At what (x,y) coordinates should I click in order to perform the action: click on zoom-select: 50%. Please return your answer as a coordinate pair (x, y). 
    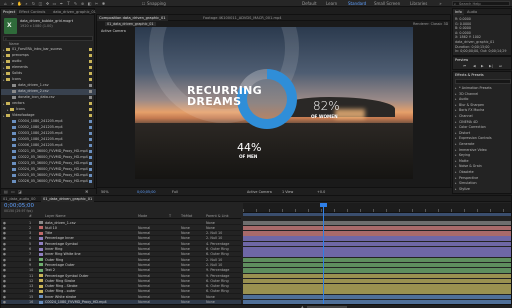
    Looking at the image, I should click on (105, 192).